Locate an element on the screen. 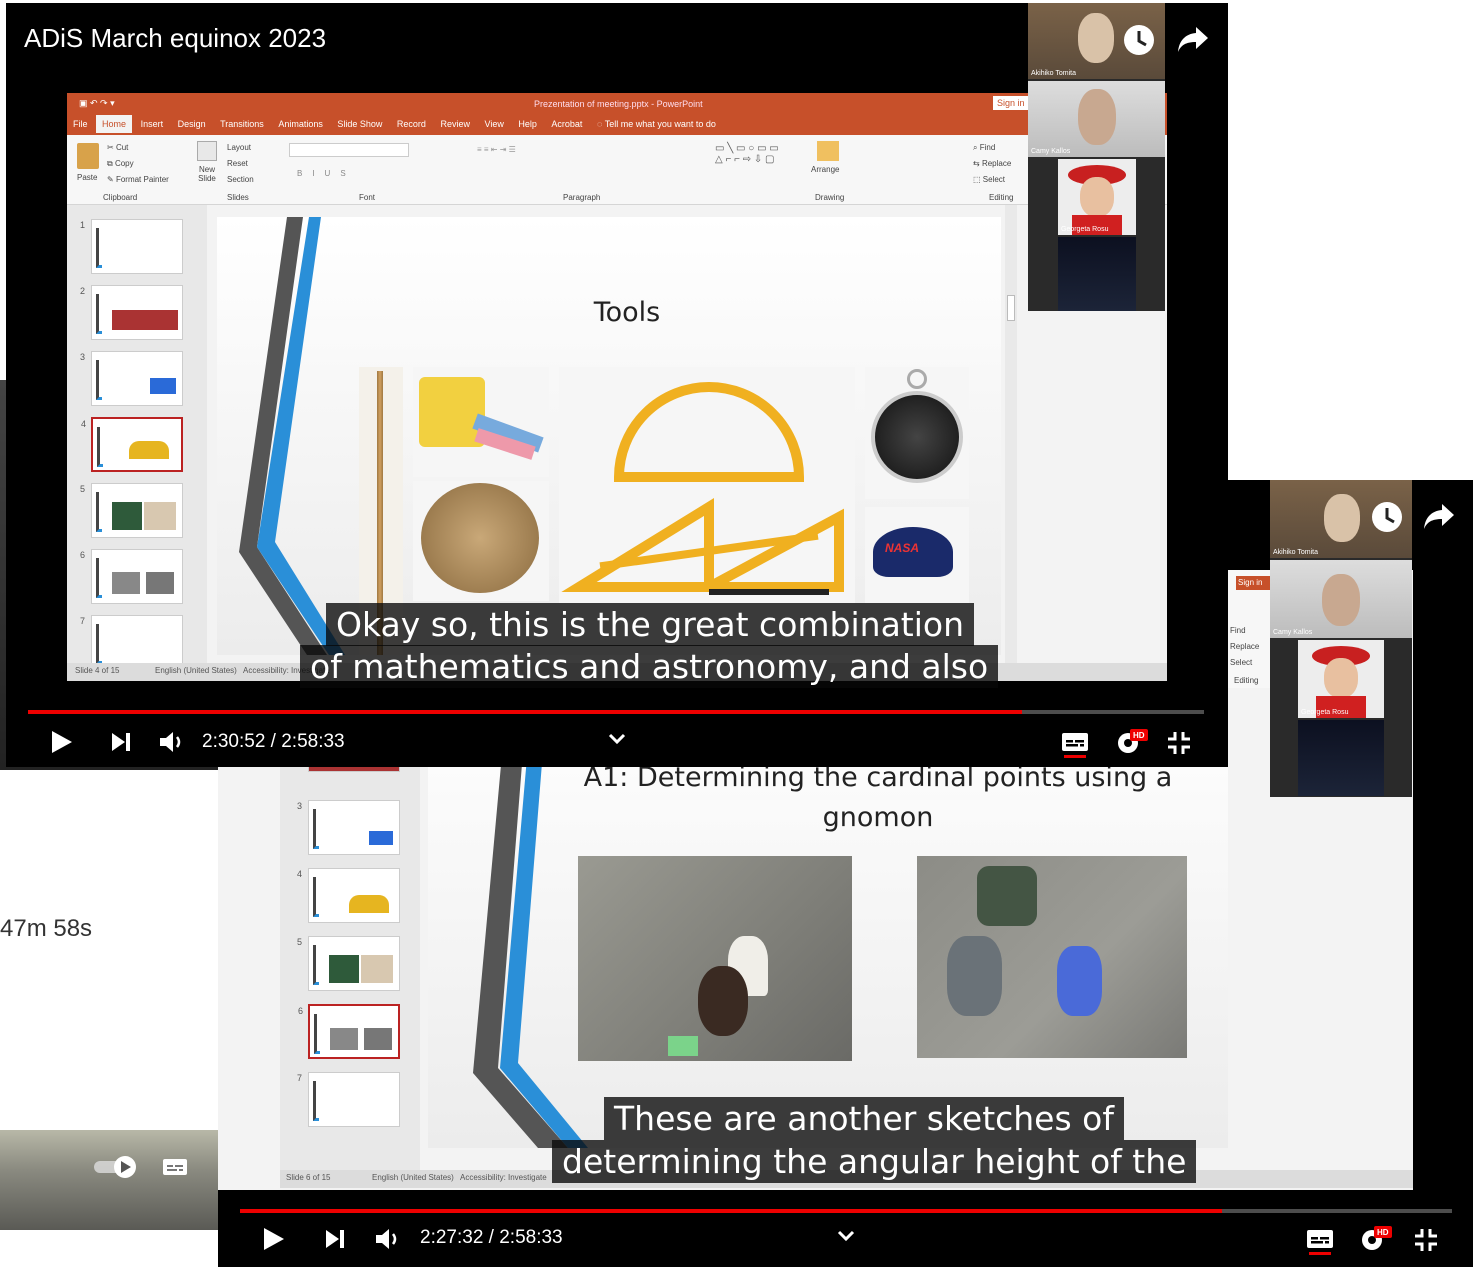 This screenshot has height=1267, width=1473. participant-tile: Georgeta Rosu is located at coordinates (1097, 197).